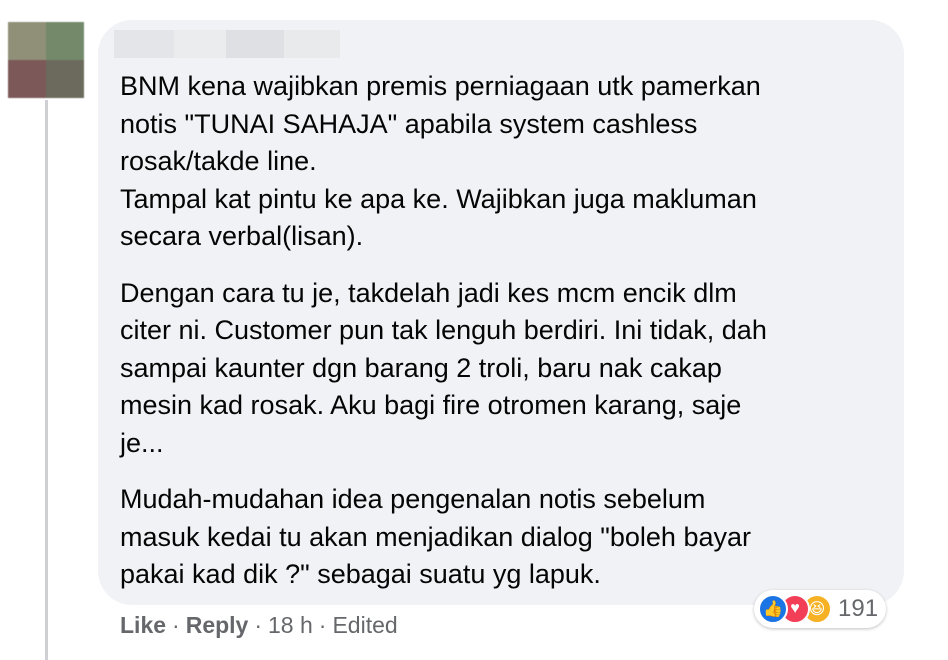 This screenshot has width=948, height=660. What do you see at coordinates (364, 625) in the screenshot?
I see `edited-label: Edited` at bounding box center [364, 625].